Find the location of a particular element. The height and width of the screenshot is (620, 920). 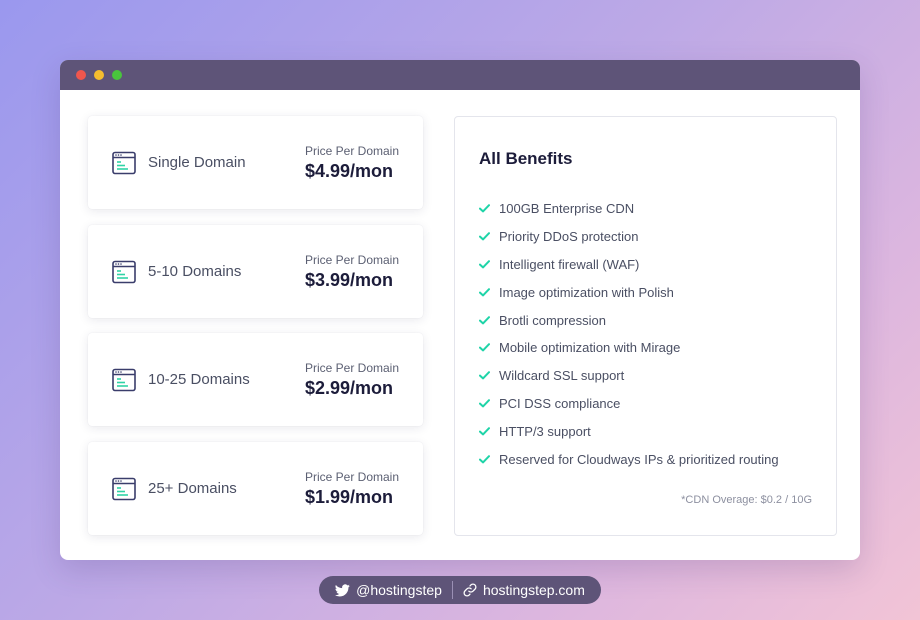

cdn-overage-note: *CDN Overage: $0.2 / 10G is located at coordinates (746, 500).